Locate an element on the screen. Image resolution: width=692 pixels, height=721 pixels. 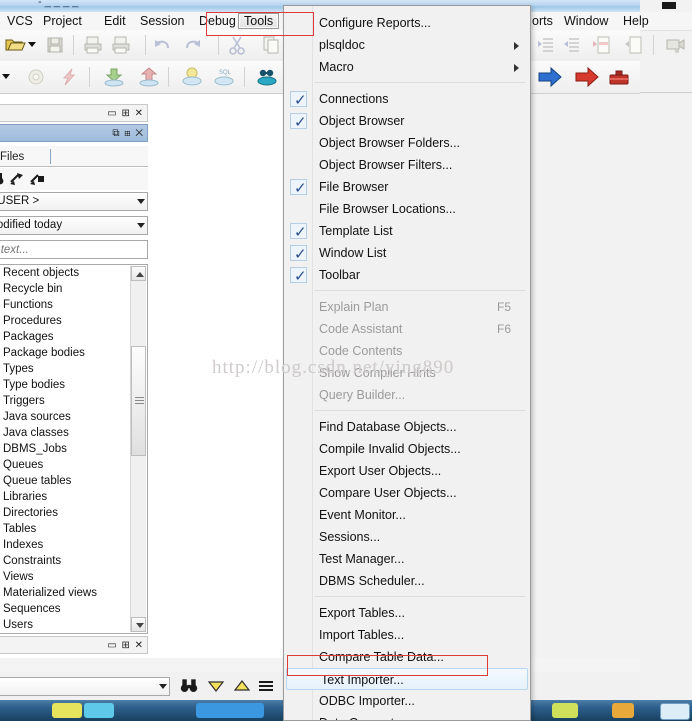
tree-item: Constraints is located at coordinates (73, 561).